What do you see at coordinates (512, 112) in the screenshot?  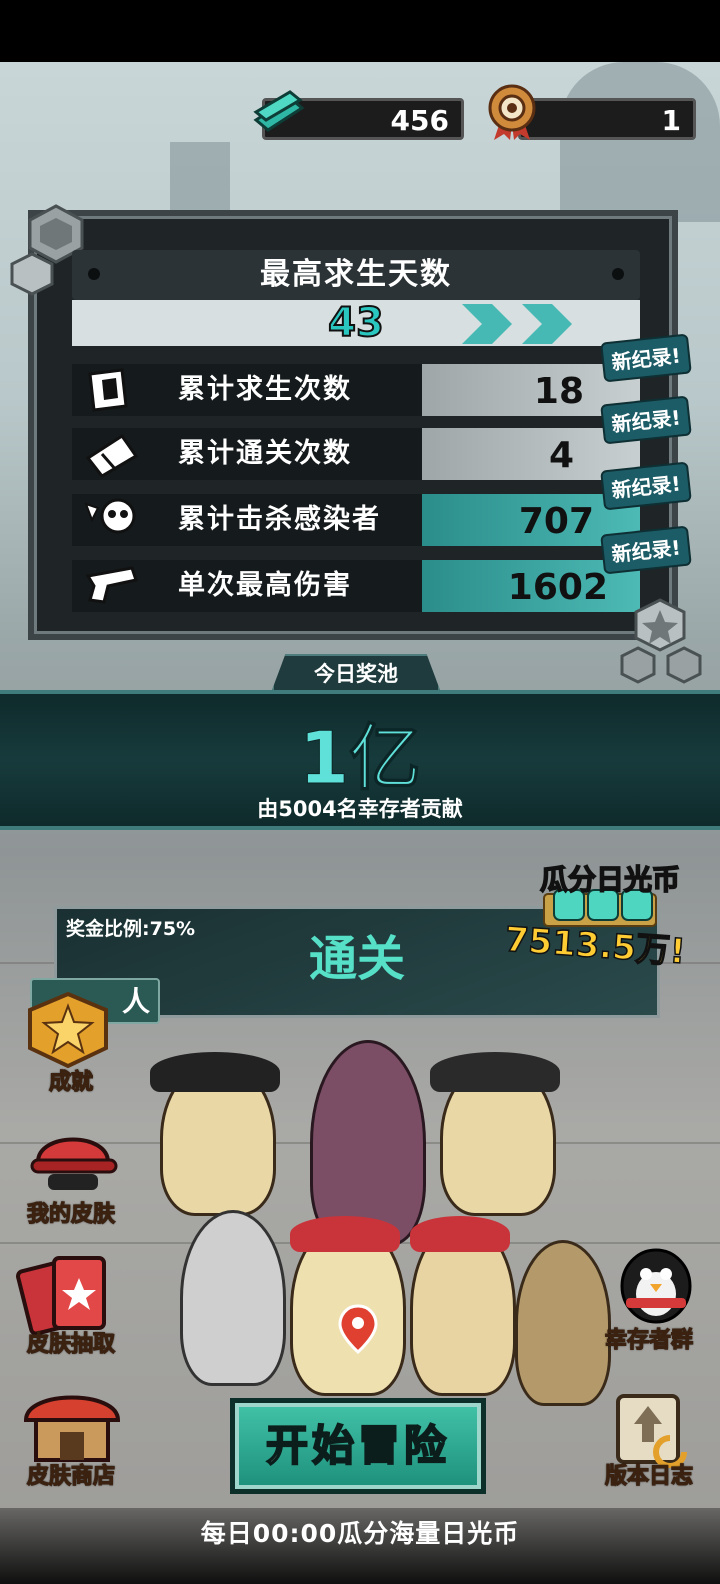 I see `medal-icon` at bounding box center [512, 112].